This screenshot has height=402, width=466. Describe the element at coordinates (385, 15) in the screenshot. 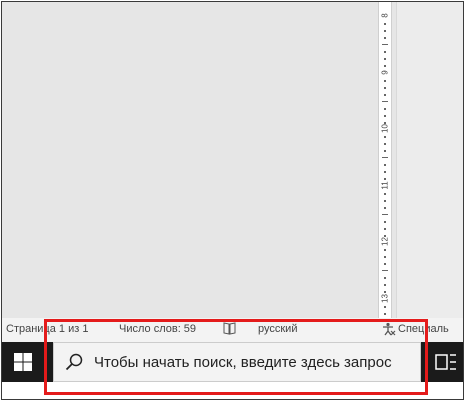

I see `ruler-number: 8` at that location.